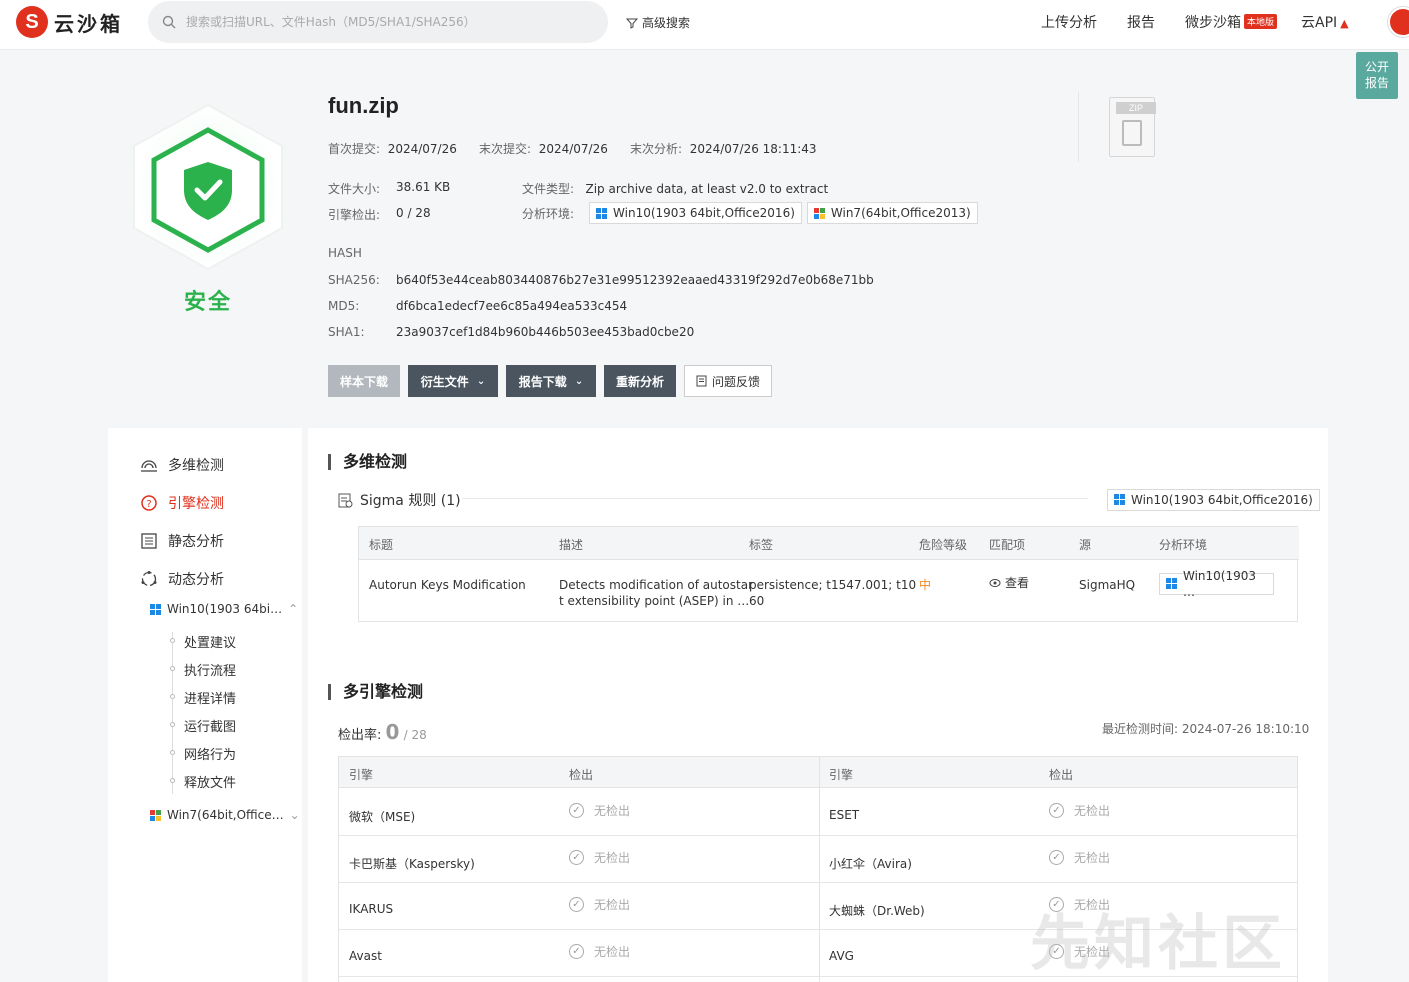 The width and height of the screenshot is (1409, 982). Describe the element at coordinates (182, 465) in the screenshot. I see `sidebar-item-multi-detect: 多维检测` at that location.